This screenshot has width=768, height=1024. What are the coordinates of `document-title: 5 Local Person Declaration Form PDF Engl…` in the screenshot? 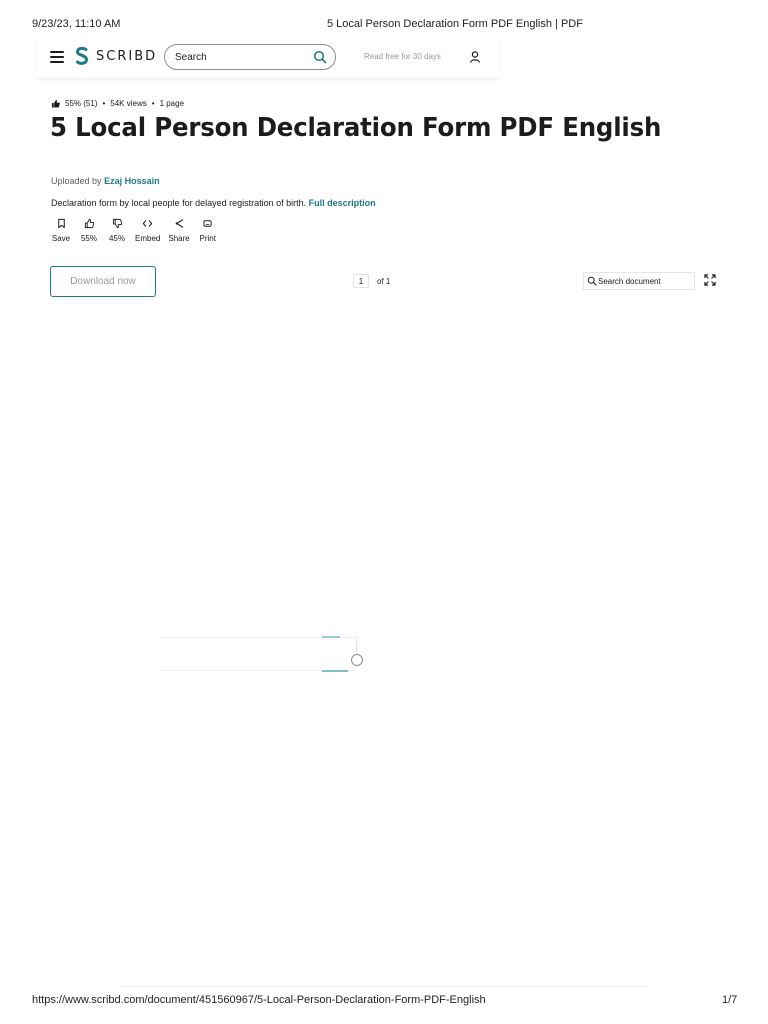 It's located at (356, 128).